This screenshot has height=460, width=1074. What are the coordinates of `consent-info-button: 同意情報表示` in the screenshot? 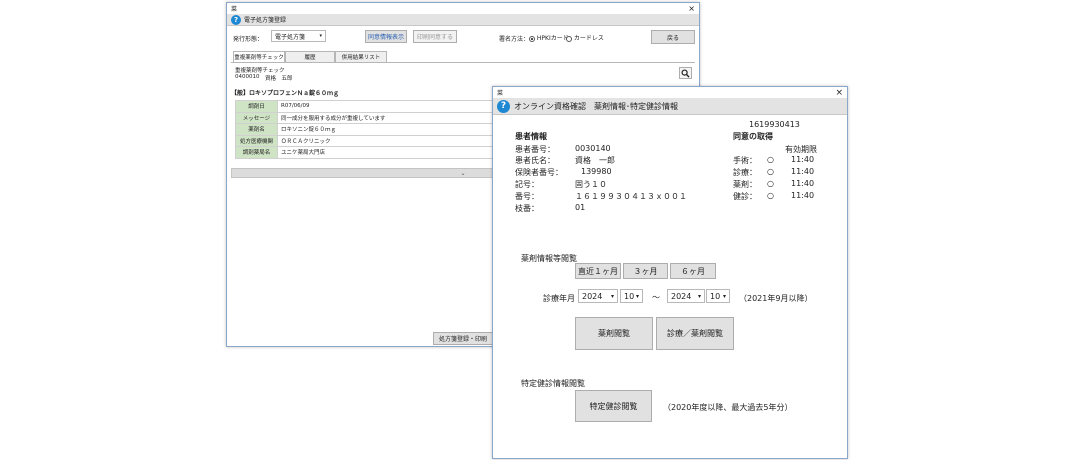 It's located at (386, 36).